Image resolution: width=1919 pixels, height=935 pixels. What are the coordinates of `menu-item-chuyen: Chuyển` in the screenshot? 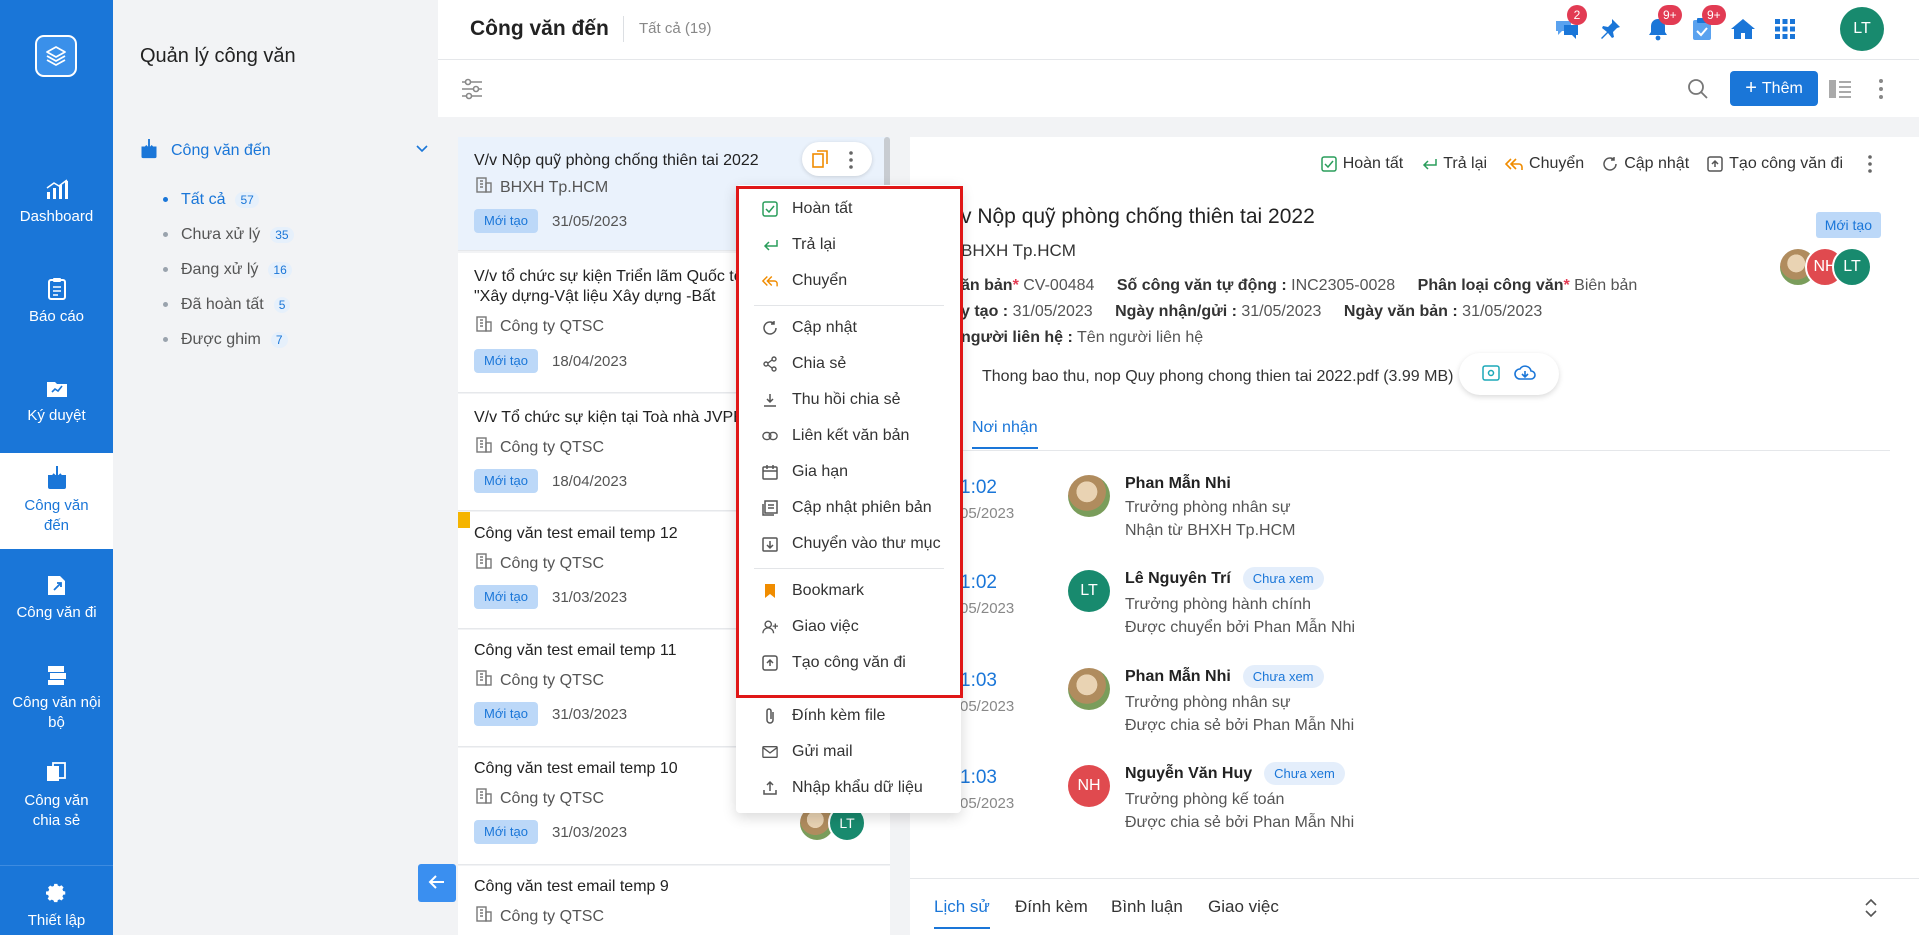 It's located at (848, 281).